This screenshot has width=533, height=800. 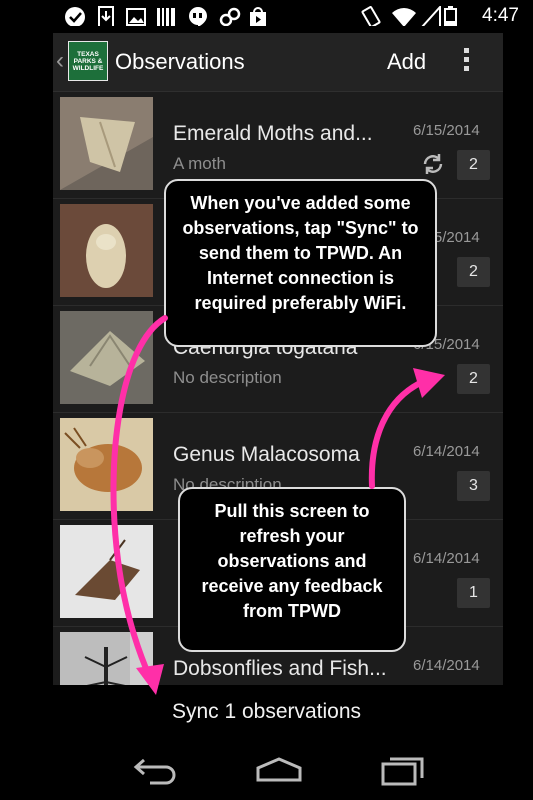 What do you see at coordinates (279, 770) in the screenshot?
I see `home-icon` at bounding box center [279, 770].